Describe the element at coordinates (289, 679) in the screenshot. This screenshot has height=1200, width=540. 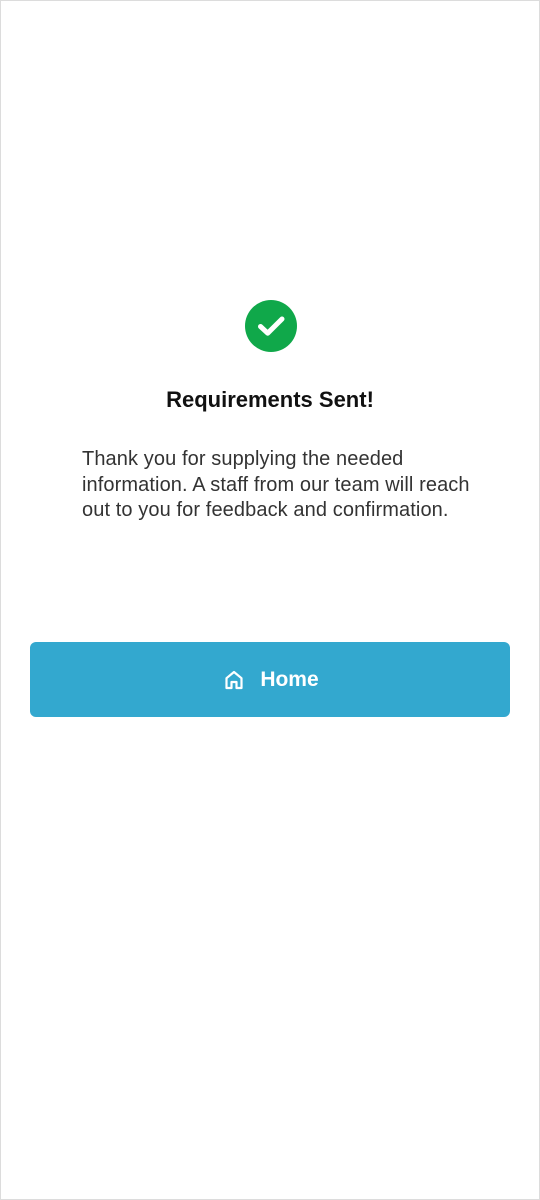
I see `home-button-label: Home` at that location.